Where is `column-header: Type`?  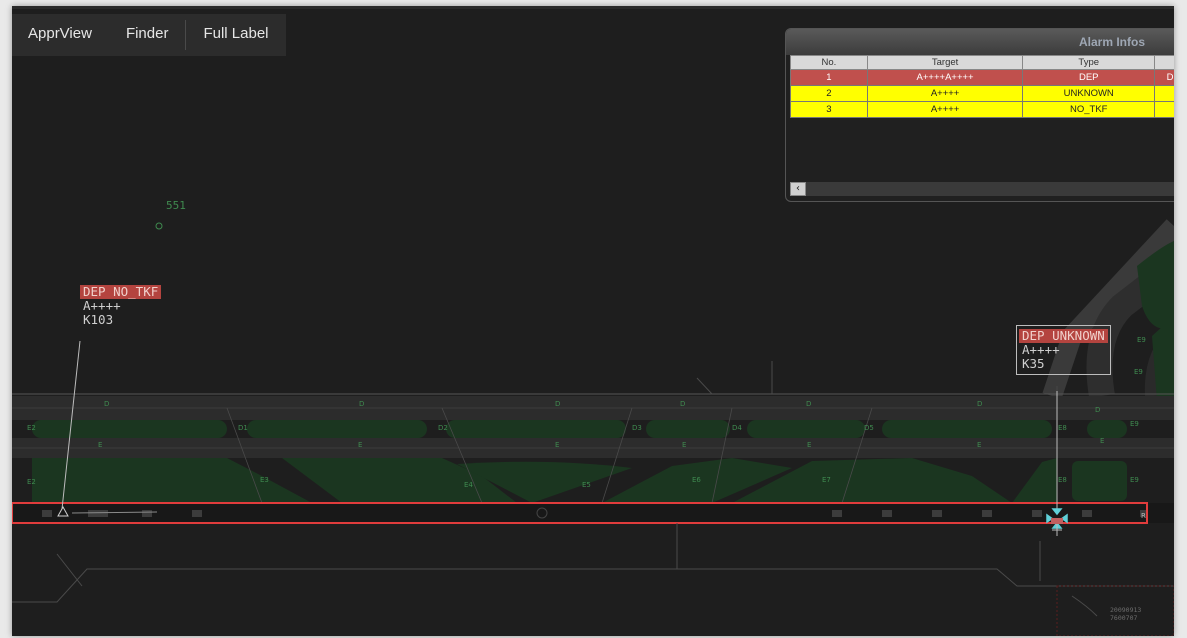 column-header: Type is located at coordinates (1089, 62).